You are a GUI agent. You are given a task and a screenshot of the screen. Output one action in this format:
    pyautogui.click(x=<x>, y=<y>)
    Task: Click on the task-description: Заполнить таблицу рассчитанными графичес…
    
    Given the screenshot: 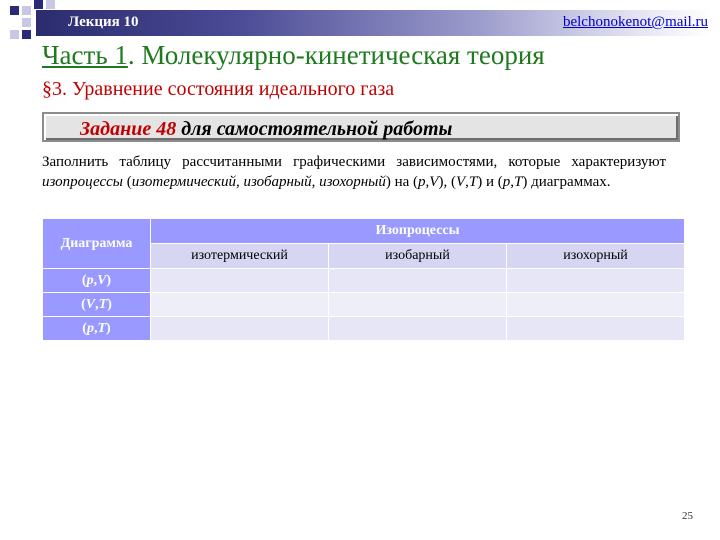 What is the action you would take?
    pyautogui.click(x=354, y=172)
    